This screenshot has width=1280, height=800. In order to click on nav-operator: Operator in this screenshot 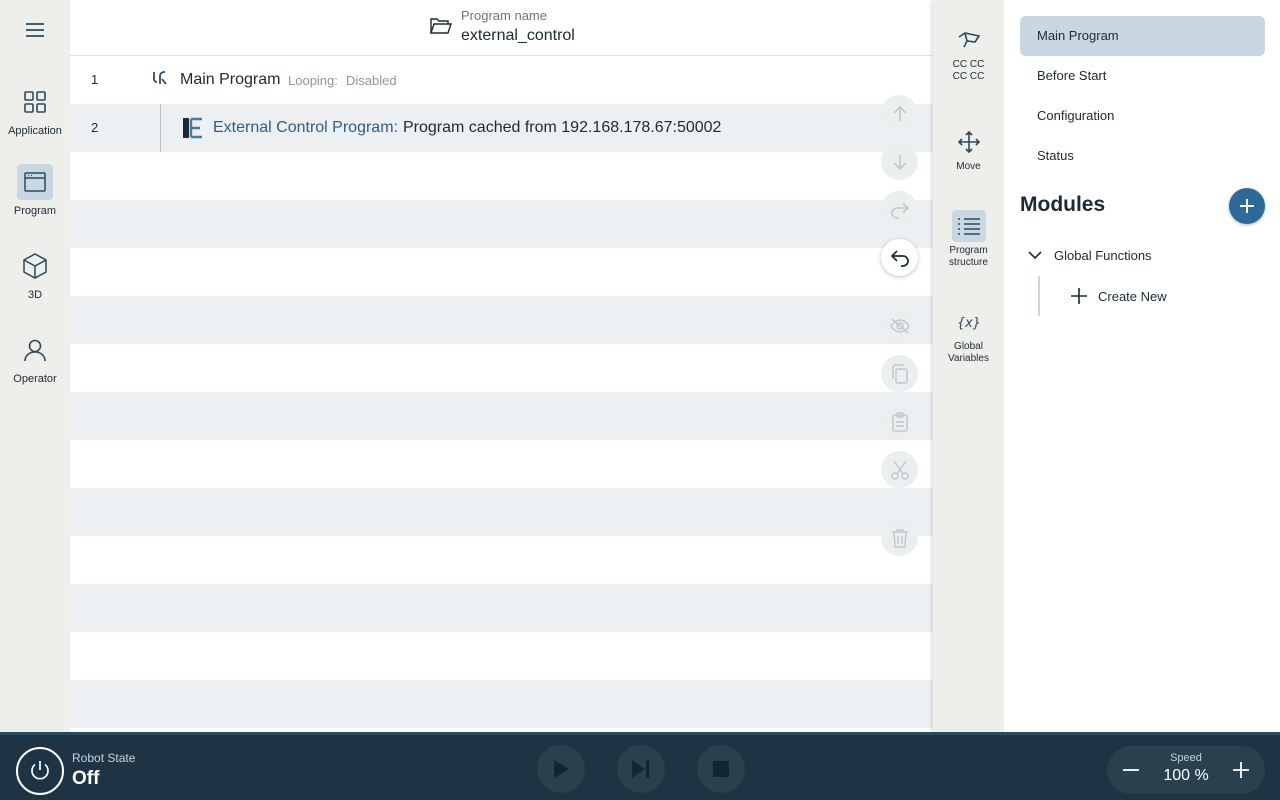, I will do `click(35, 368)`.